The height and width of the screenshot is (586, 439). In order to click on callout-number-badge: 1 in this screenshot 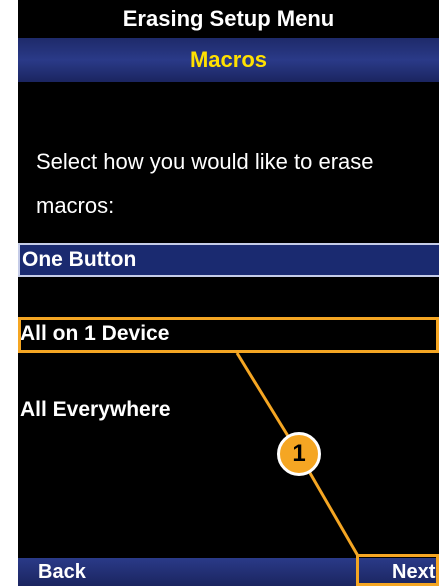, I will do `click(299, 454)`.